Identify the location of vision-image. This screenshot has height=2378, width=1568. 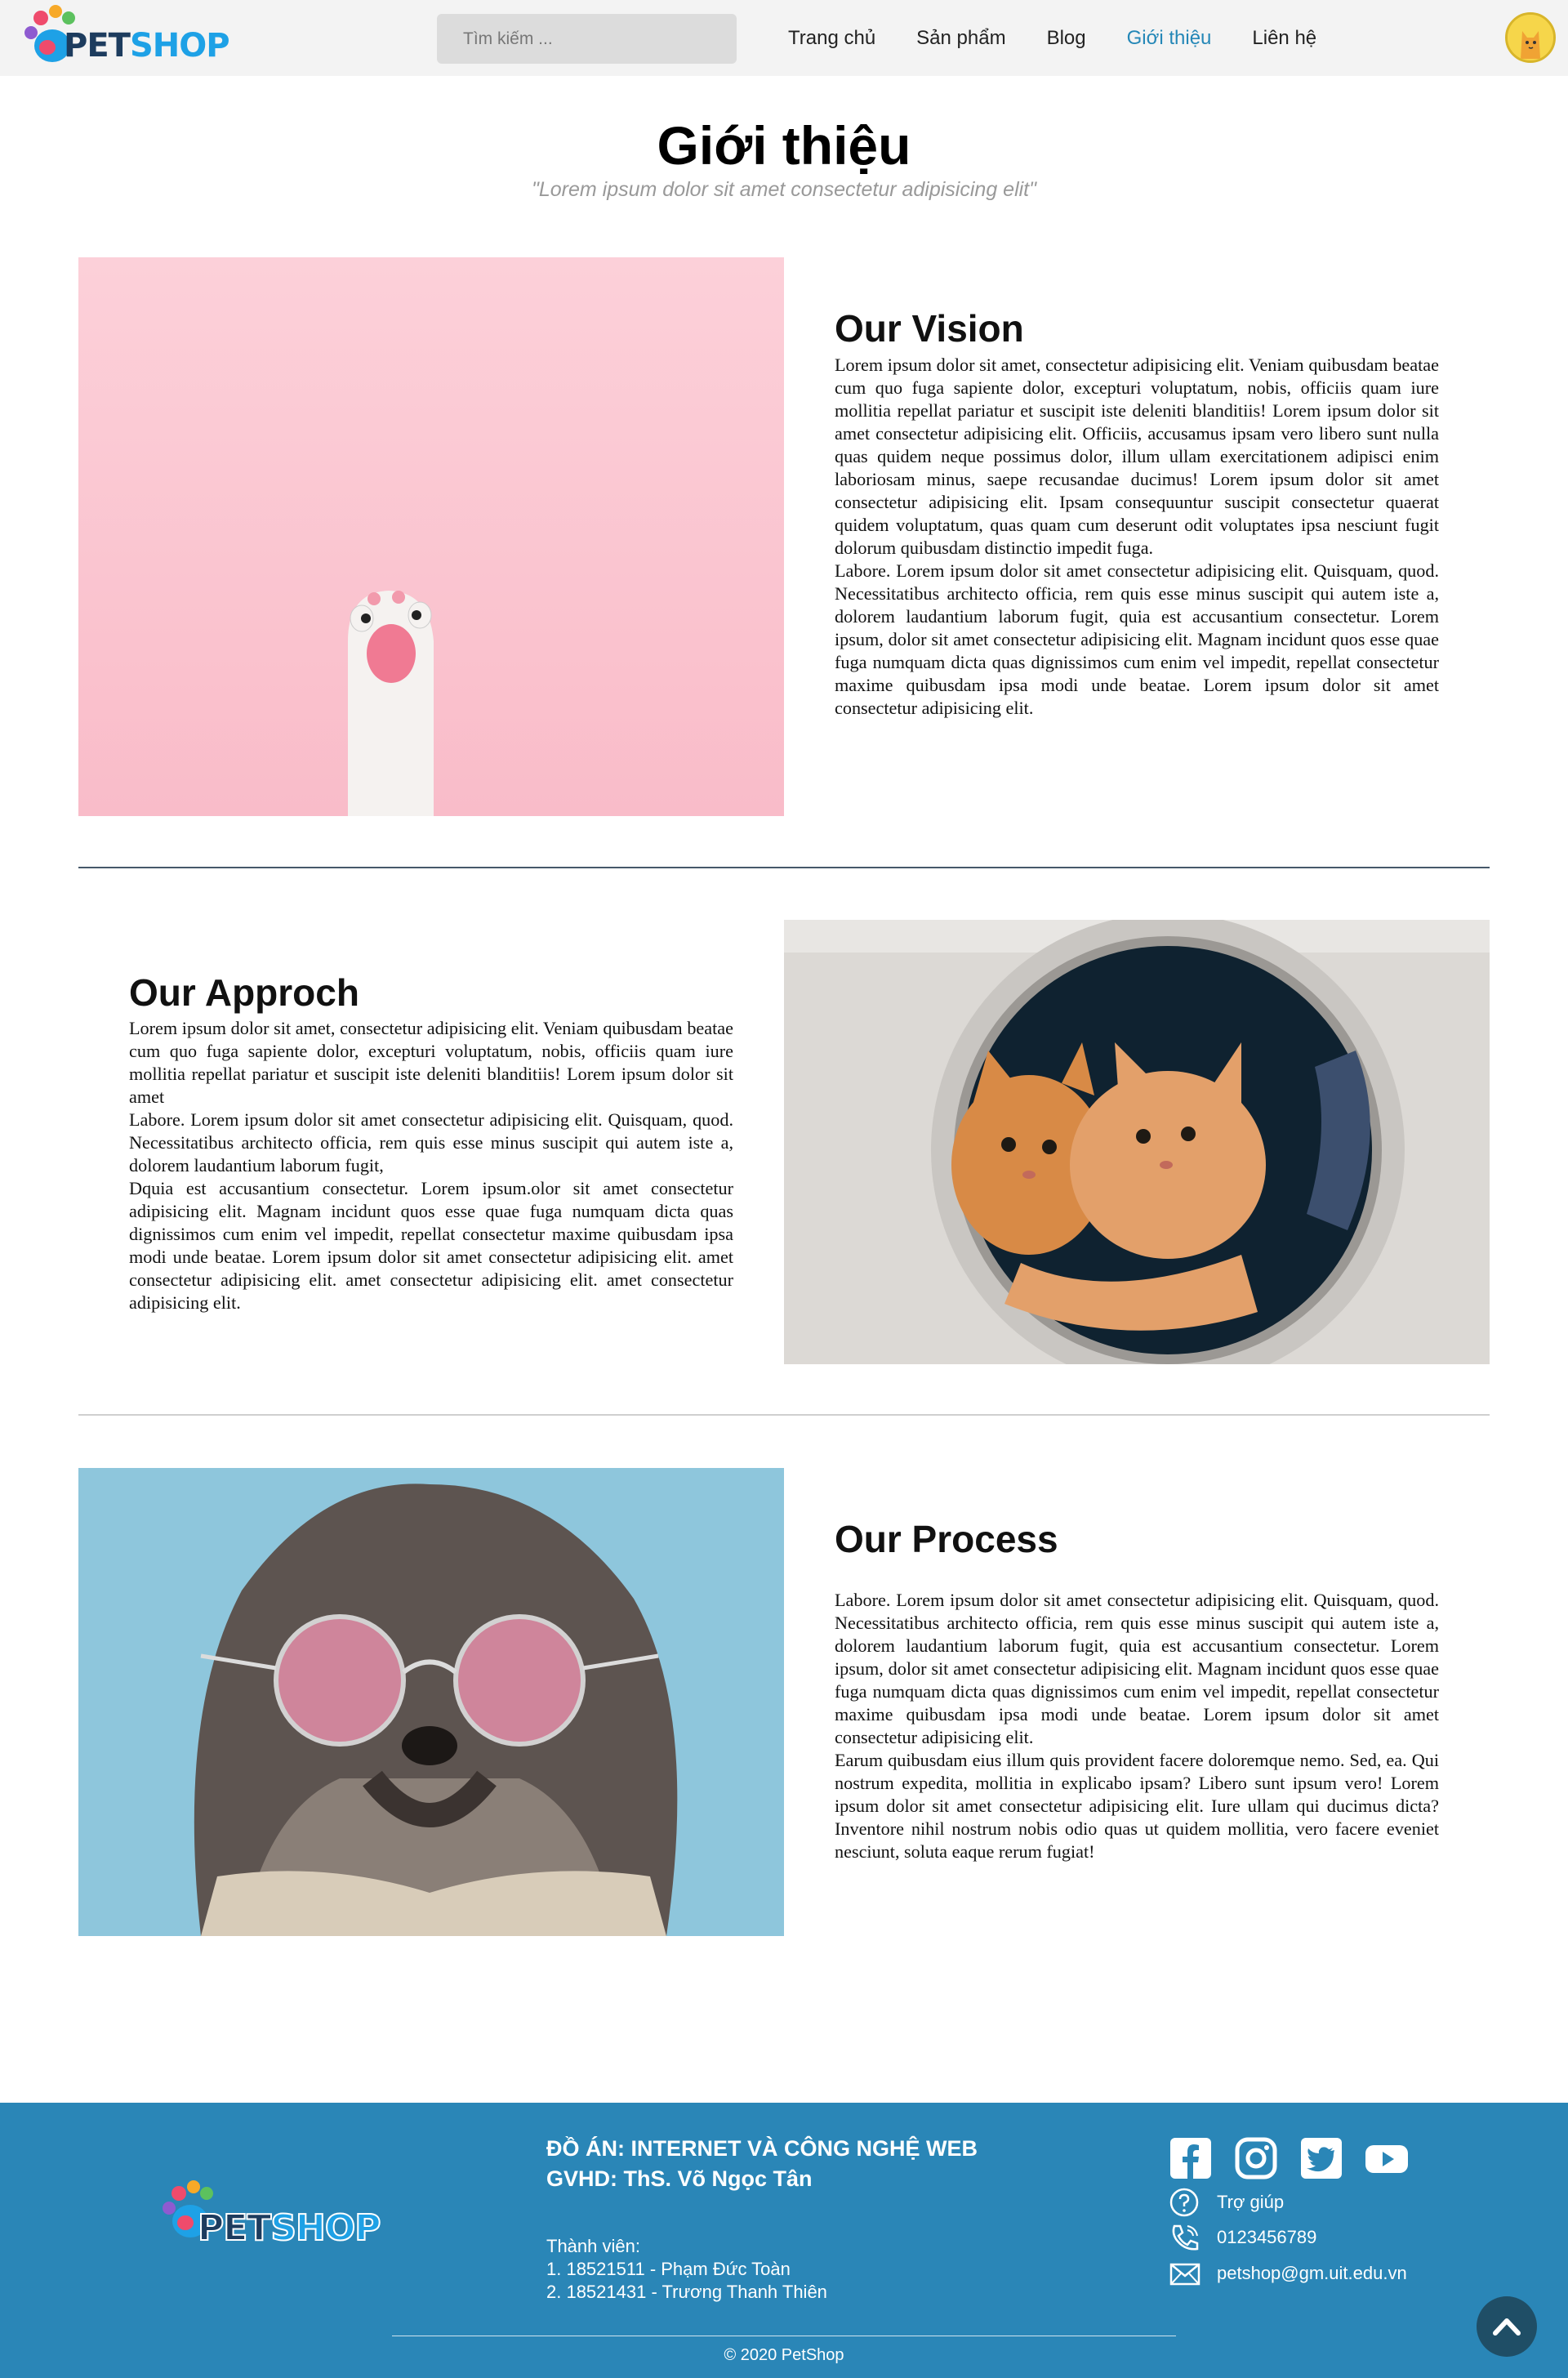
(431, 536).